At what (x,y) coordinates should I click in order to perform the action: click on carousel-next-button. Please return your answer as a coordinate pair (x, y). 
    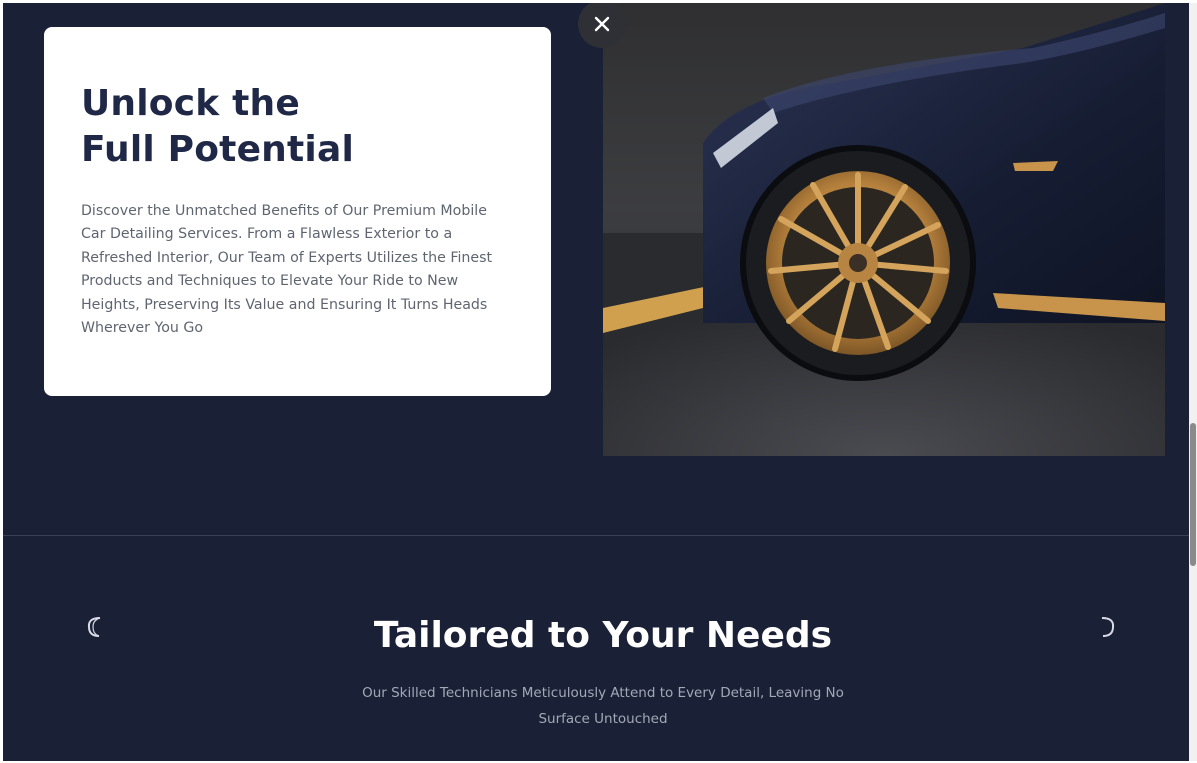
    Looking at the image, I should click on (1107, 627).